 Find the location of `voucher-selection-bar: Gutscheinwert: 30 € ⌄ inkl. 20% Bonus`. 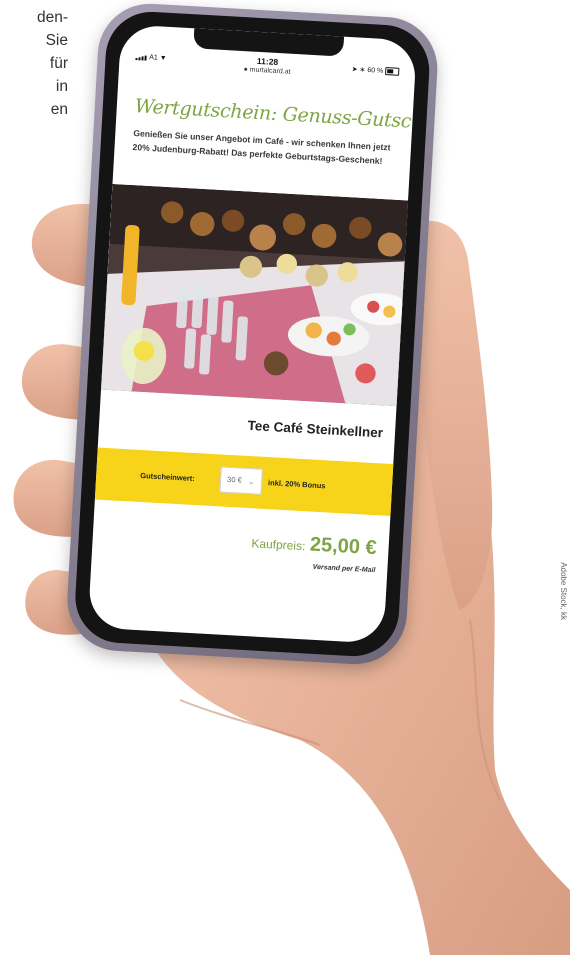

voucher-selection-bar: Gutscheinwert: 30 € ⌄ inkl. 20% Bonus is located at coordinates (249, 482).